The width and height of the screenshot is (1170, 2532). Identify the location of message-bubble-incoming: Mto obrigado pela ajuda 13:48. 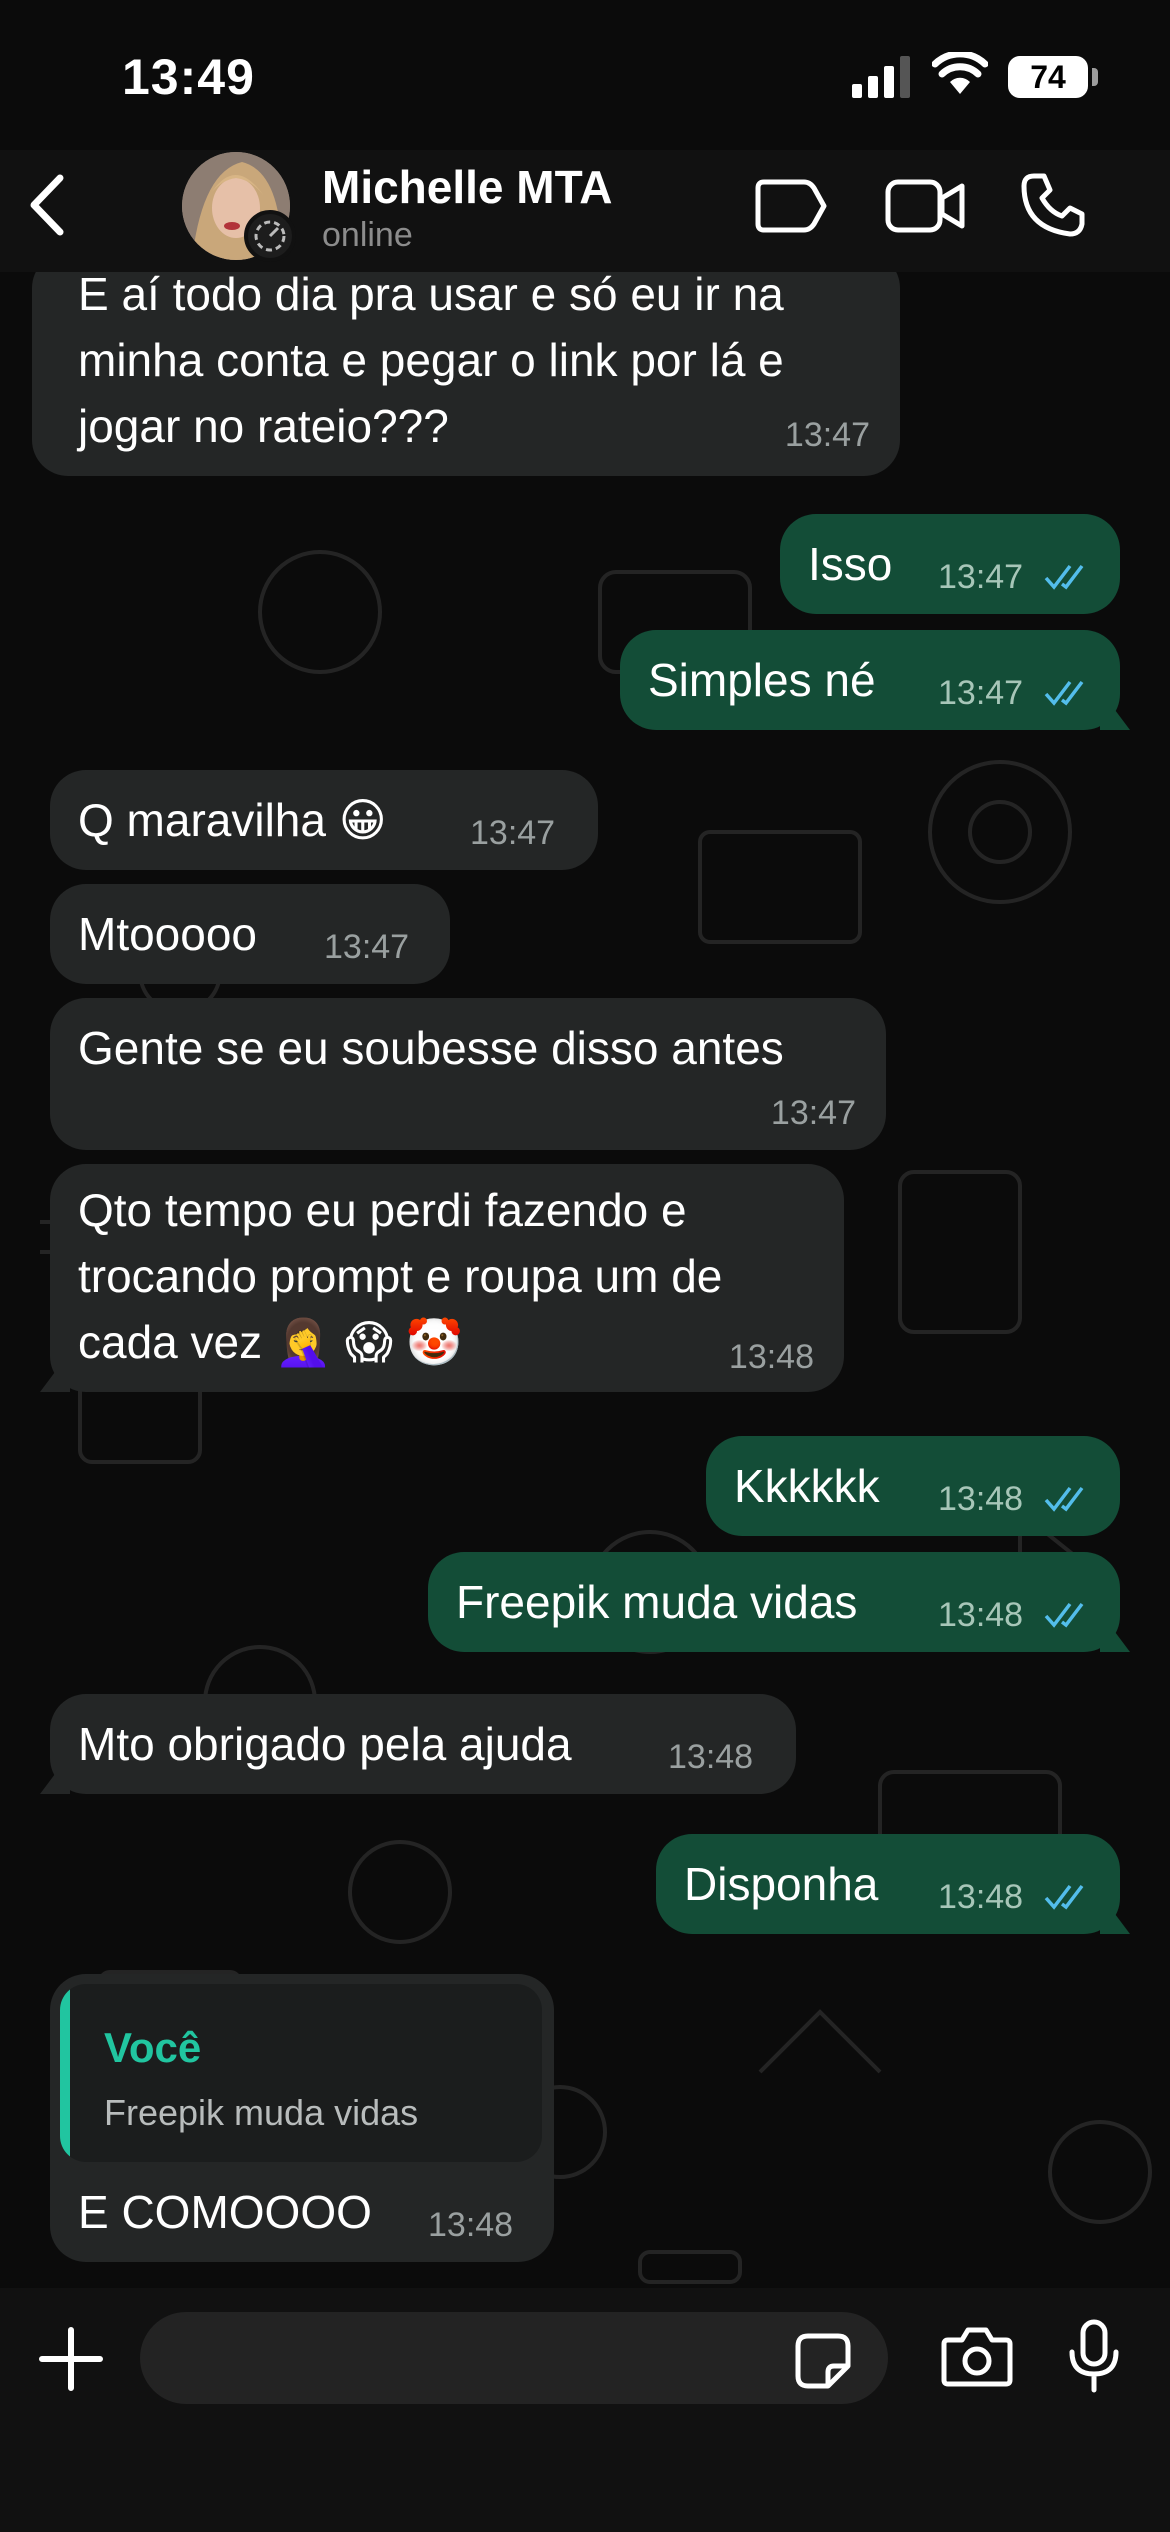
(423, 1744).